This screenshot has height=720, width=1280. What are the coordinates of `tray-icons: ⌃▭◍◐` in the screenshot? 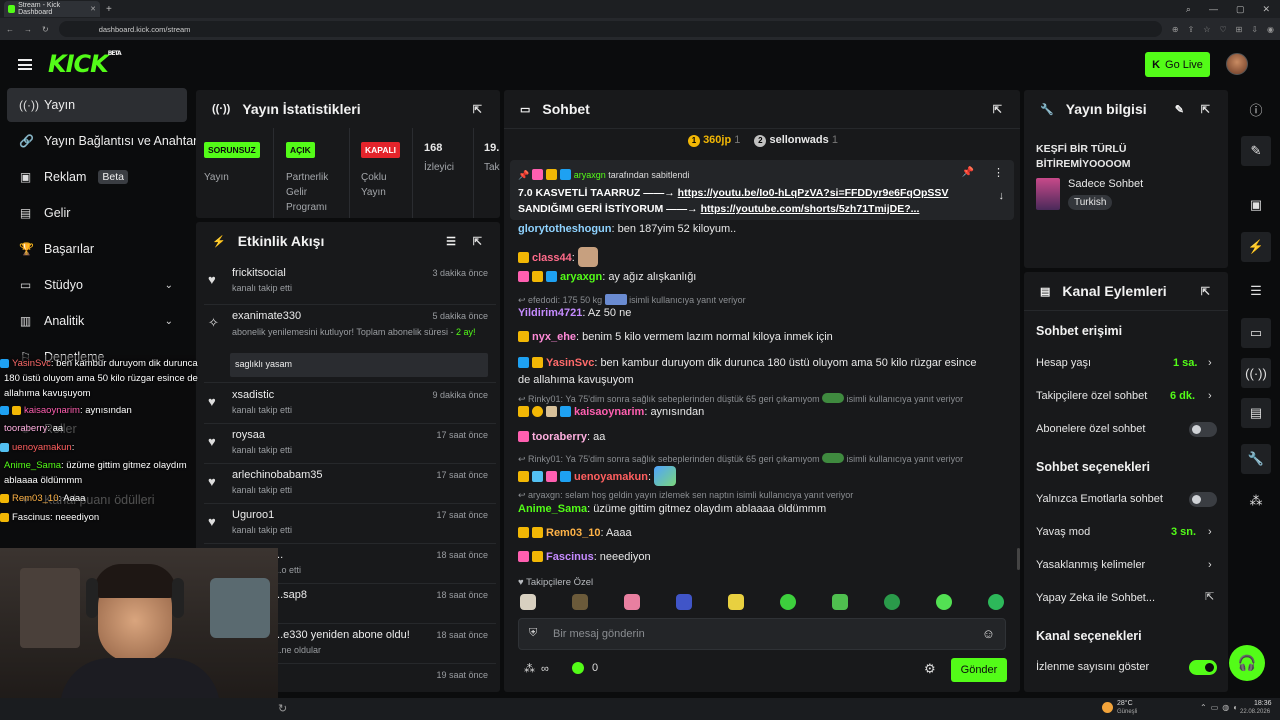 It's located at (1221, 707).